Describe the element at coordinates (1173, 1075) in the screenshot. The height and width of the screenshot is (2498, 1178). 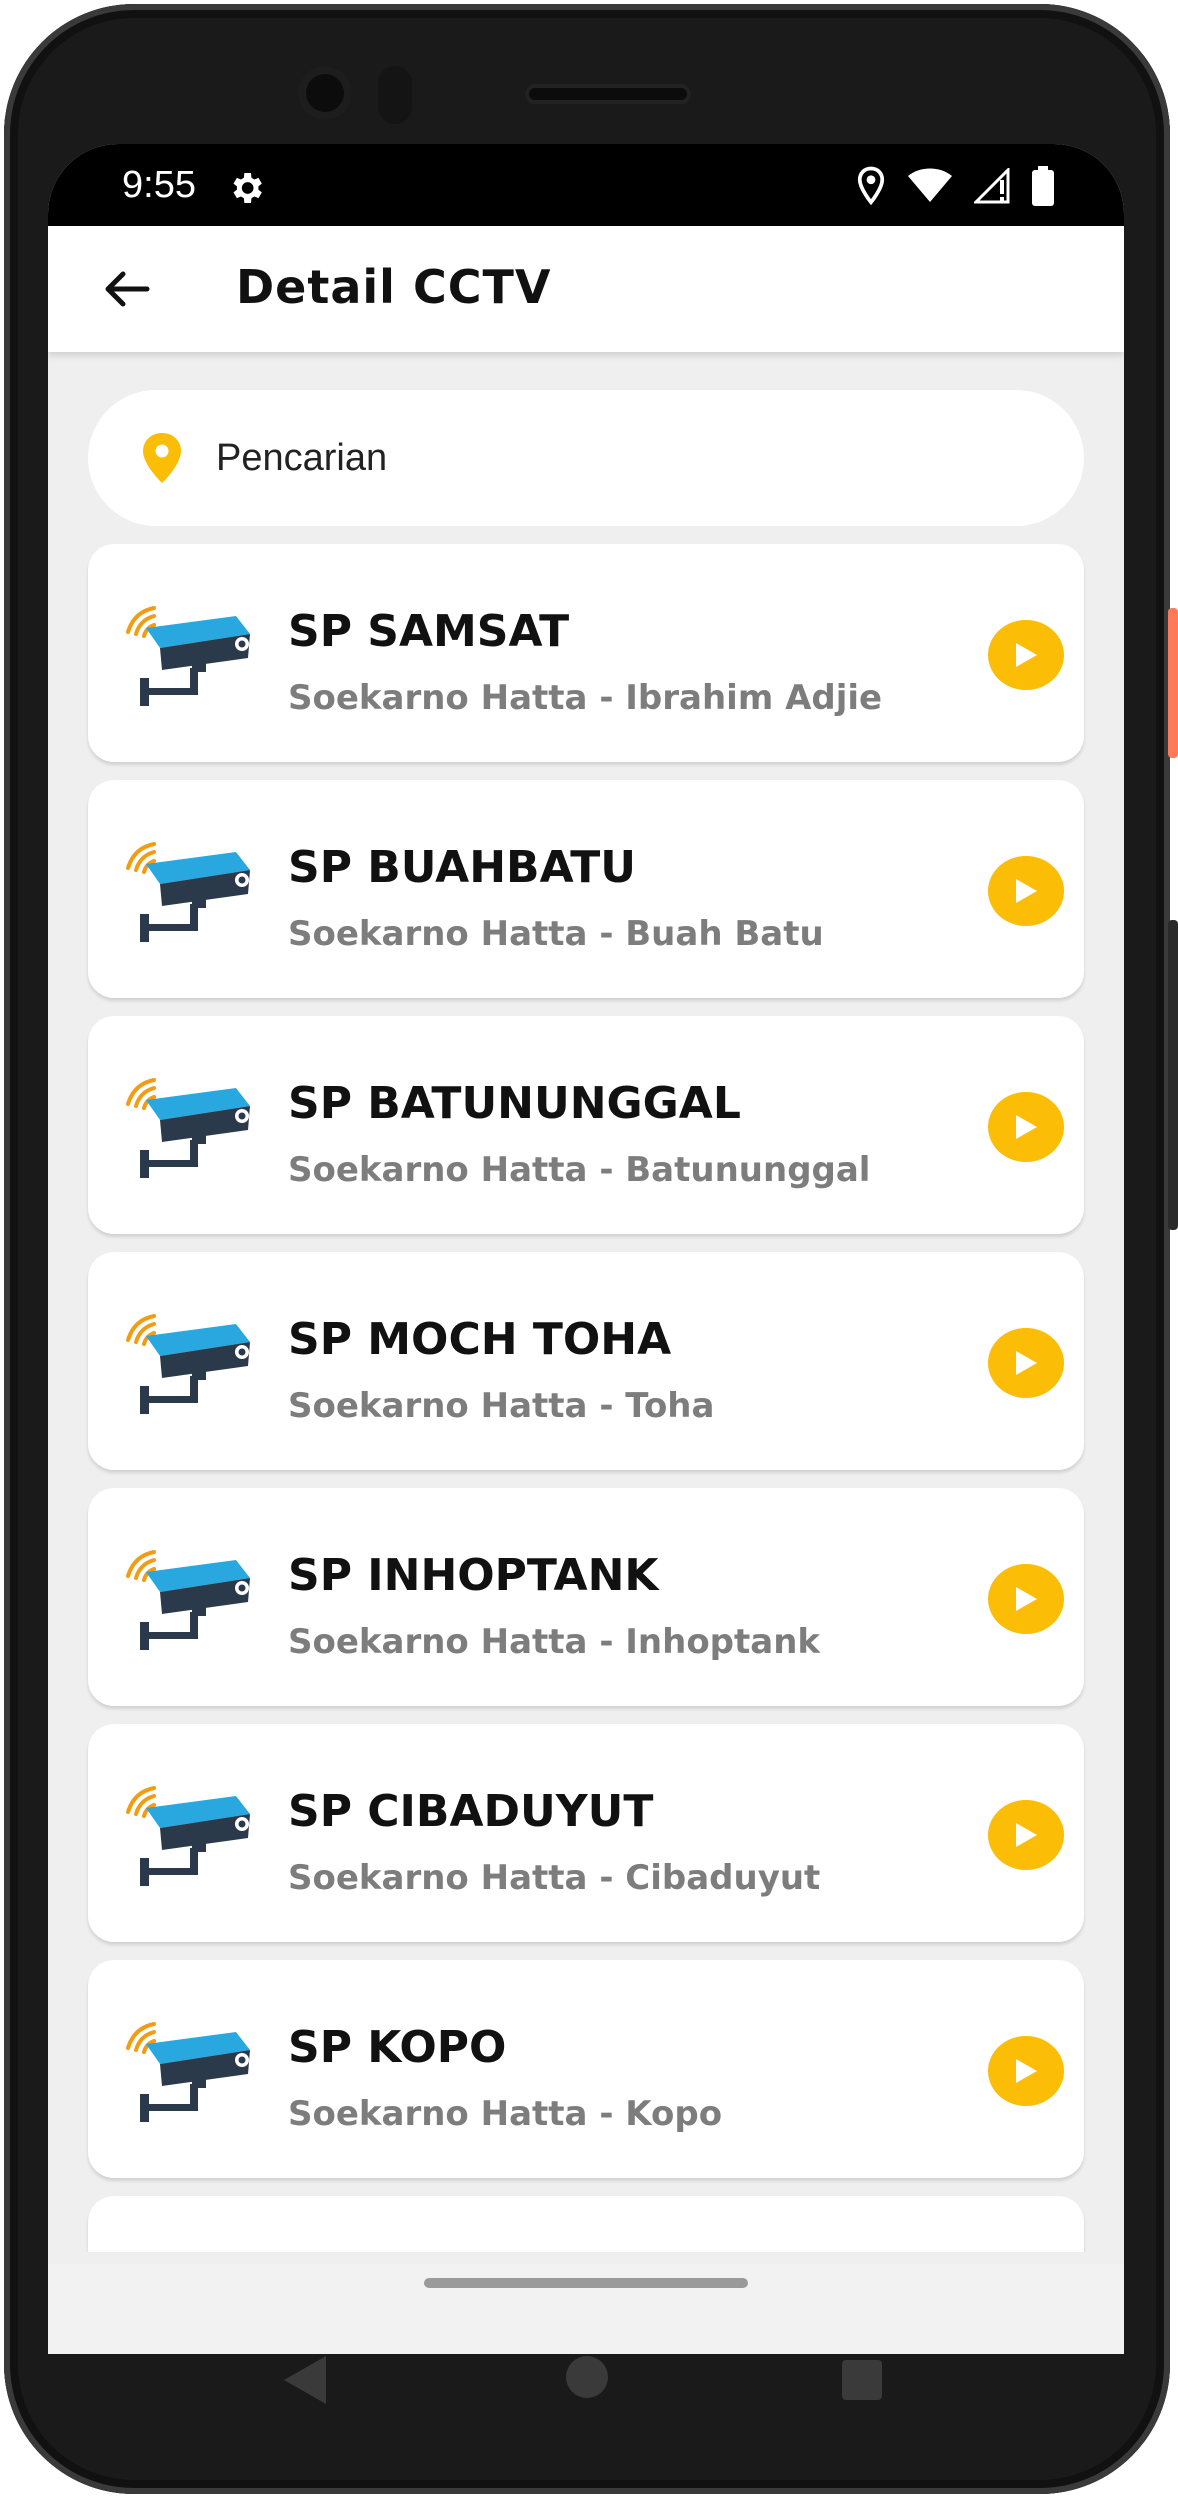
I see `volume-button` at that location.